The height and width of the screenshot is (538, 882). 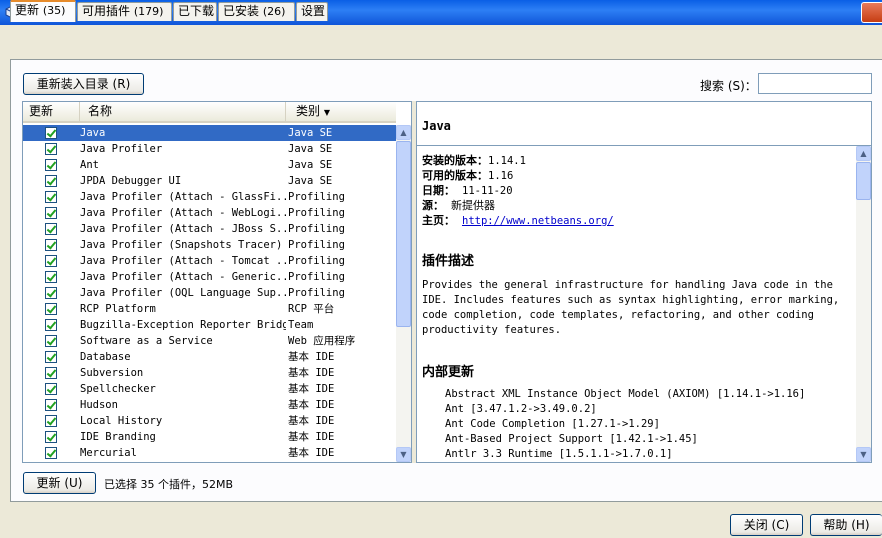 I want to click on table-row: Subversion 基本 IDE, so click(x=209, y=373).